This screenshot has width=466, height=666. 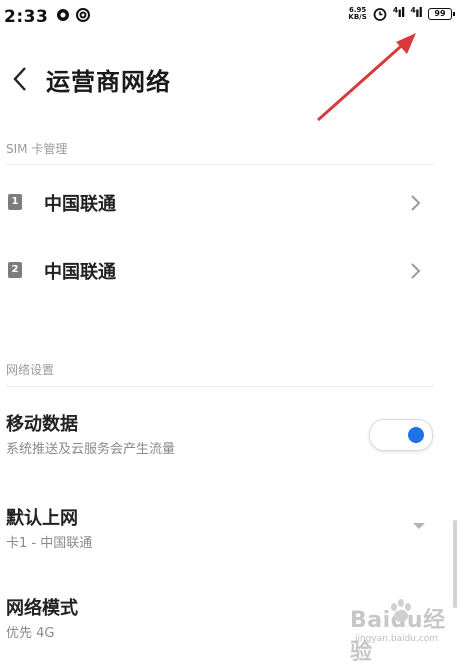 I want to click on network-speed: 6.95 KB/S, so click(x=357, y=13).